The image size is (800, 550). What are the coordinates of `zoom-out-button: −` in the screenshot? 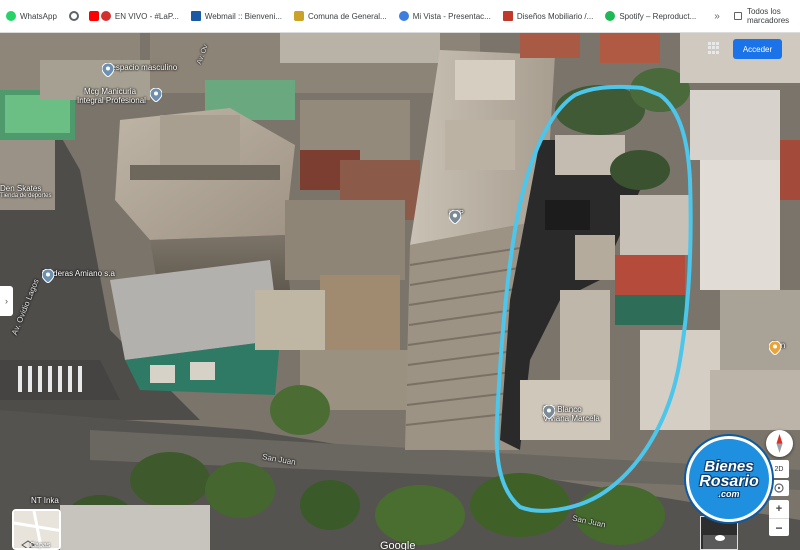 It's located at (779, 527).